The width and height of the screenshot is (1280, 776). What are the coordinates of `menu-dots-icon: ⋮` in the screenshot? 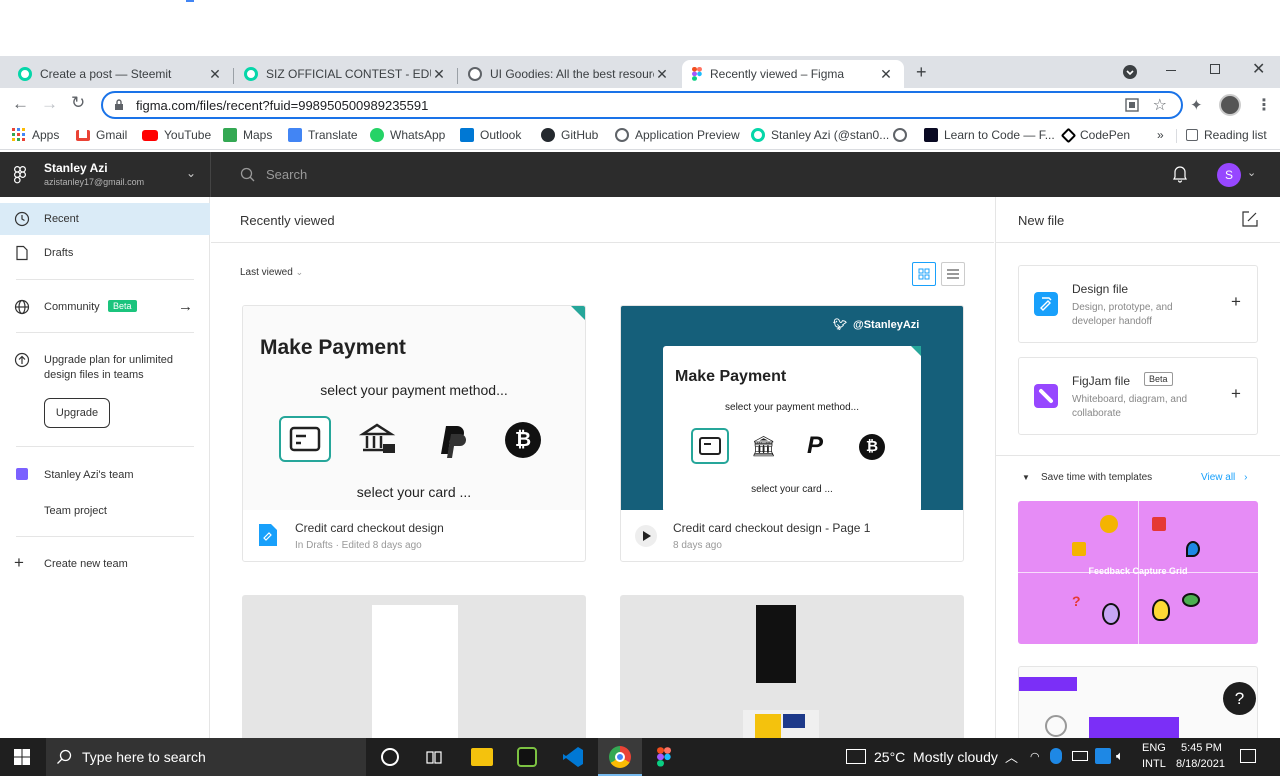 It's located at (1264, 105).